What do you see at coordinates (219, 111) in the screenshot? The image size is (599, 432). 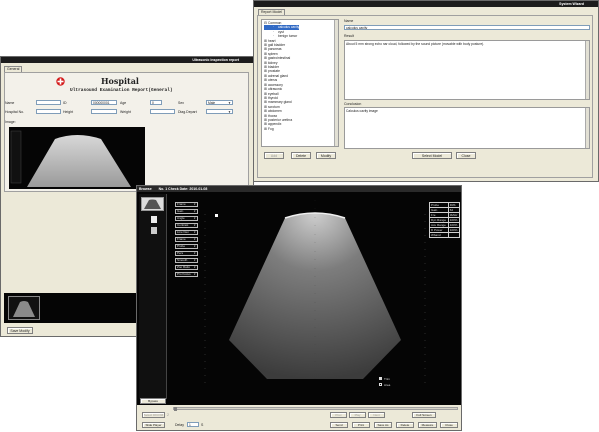 I see `diag-depart-select: ▼` at bounding box center [219, 111].